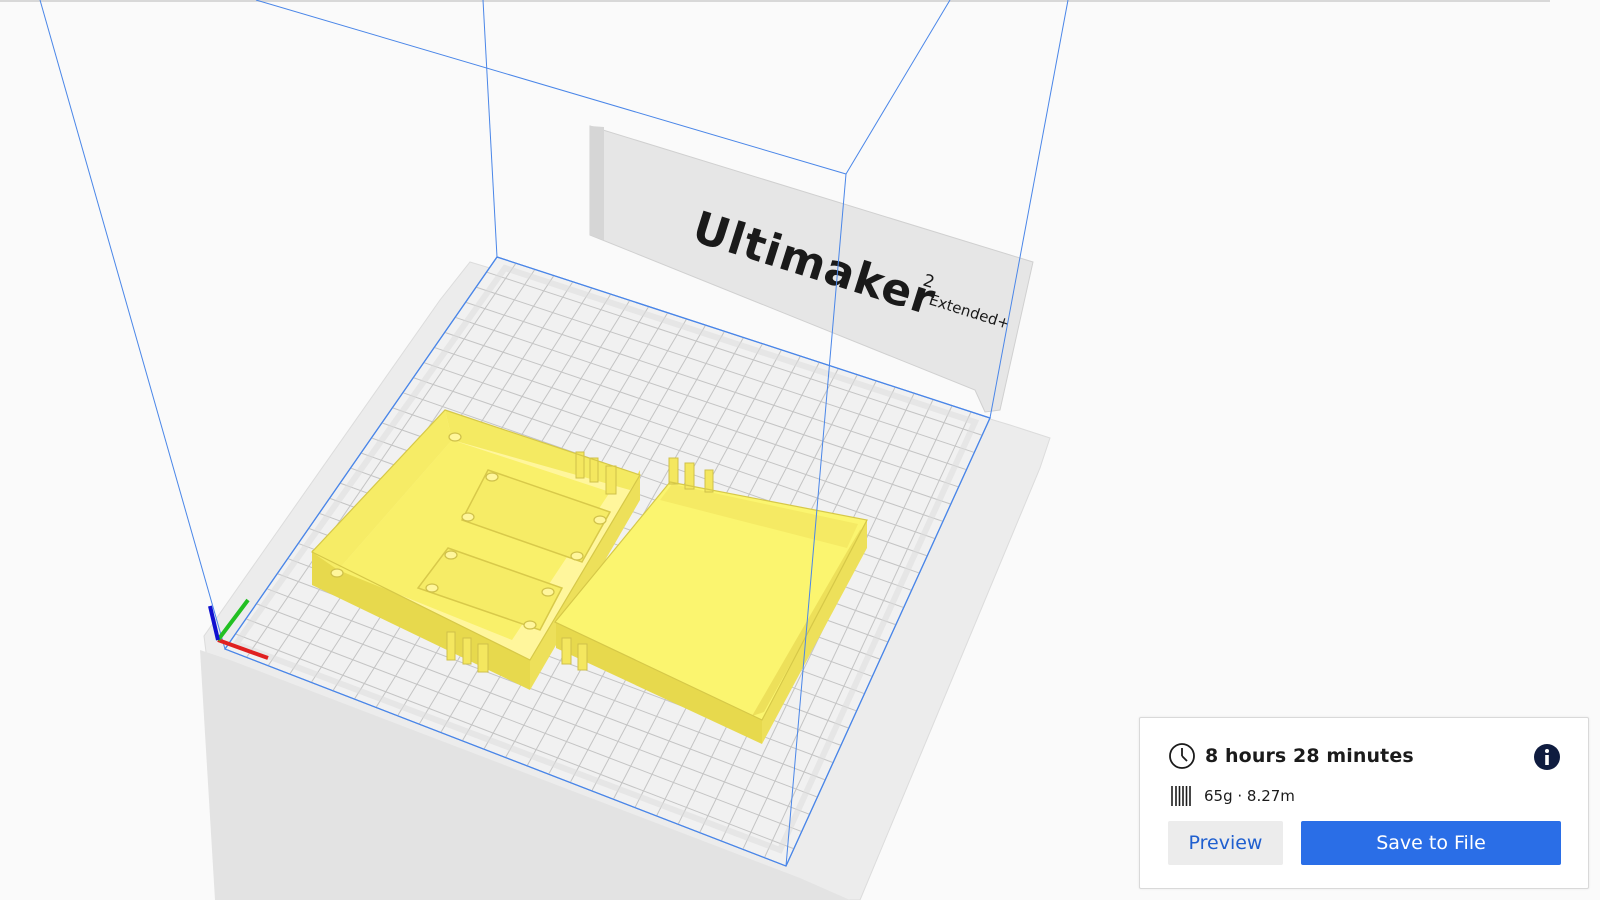 Image resolution: width=1600 pixels, height=900 pixels. I want to click on info-icon, so click(1547, 757).